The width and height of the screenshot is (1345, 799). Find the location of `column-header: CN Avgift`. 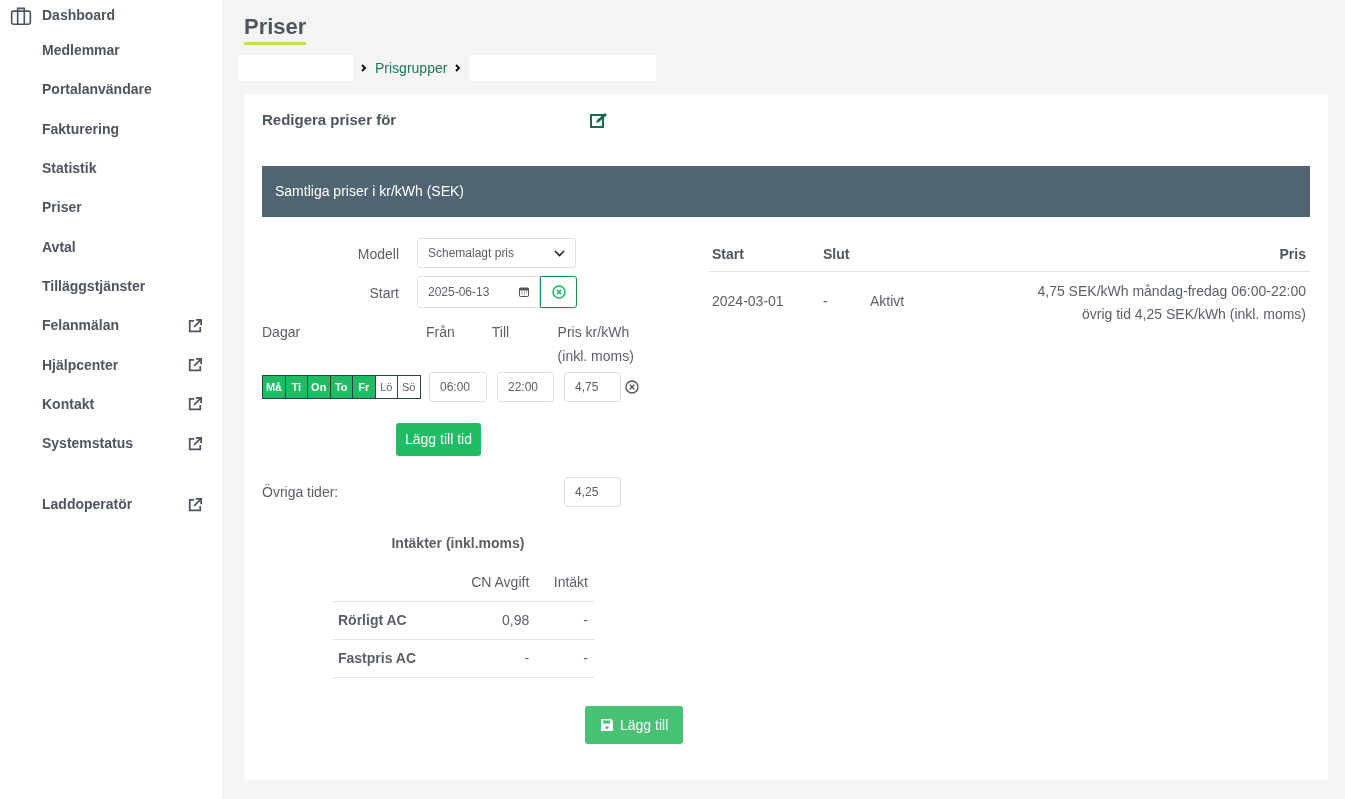

column-header: CN Avgift is located at coordinates (491, 583).